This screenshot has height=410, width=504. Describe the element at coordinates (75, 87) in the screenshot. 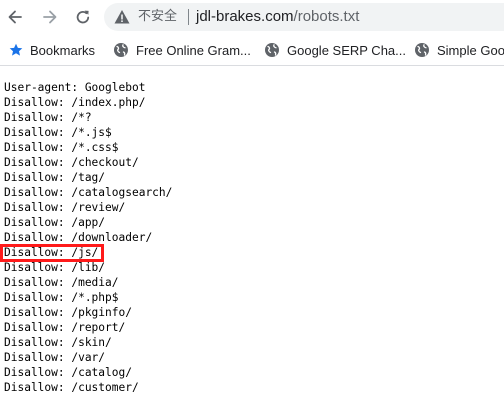

I see `robots-line: User-agent: Googlebot` at that location.